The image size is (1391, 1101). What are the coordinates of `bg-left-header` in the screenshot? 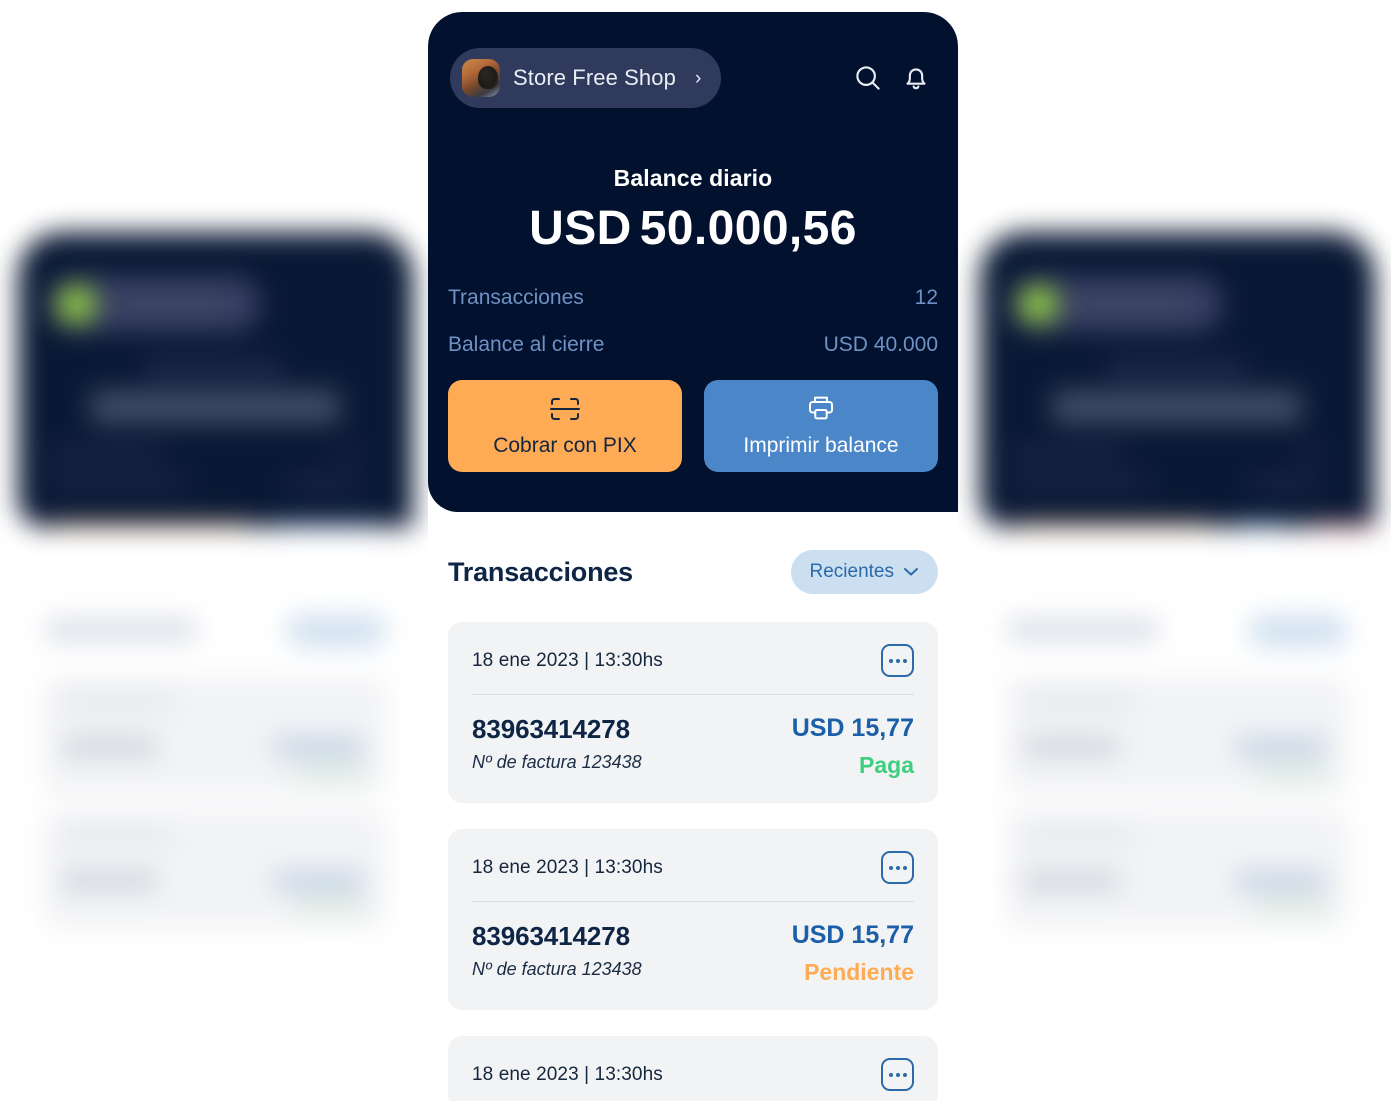 It's located at (215, 421).